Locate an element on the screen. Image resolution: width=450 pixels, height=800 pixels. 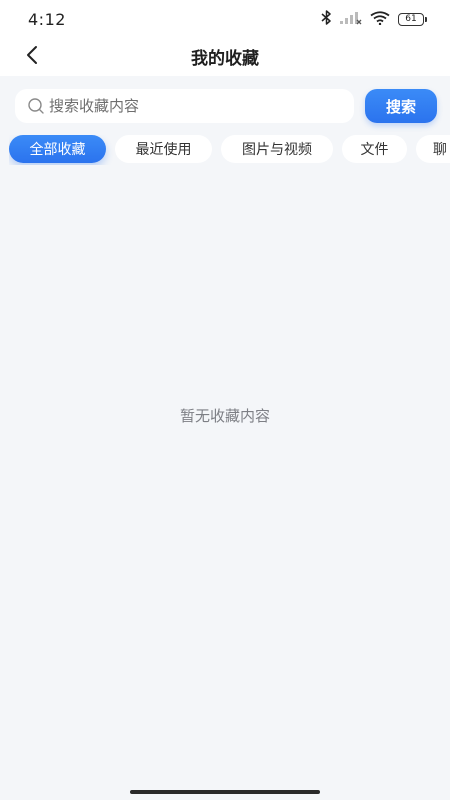
tab-images-videos: 图片与视频 is located at coordinates (277, 149).